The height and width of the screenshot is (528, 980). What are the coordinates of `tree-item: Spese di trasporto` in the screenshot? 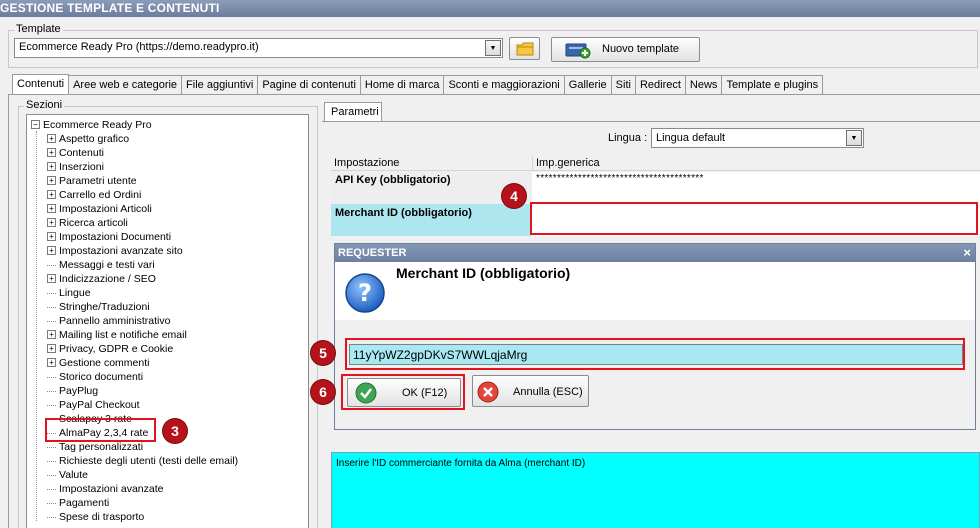 It's located at (95, 517).